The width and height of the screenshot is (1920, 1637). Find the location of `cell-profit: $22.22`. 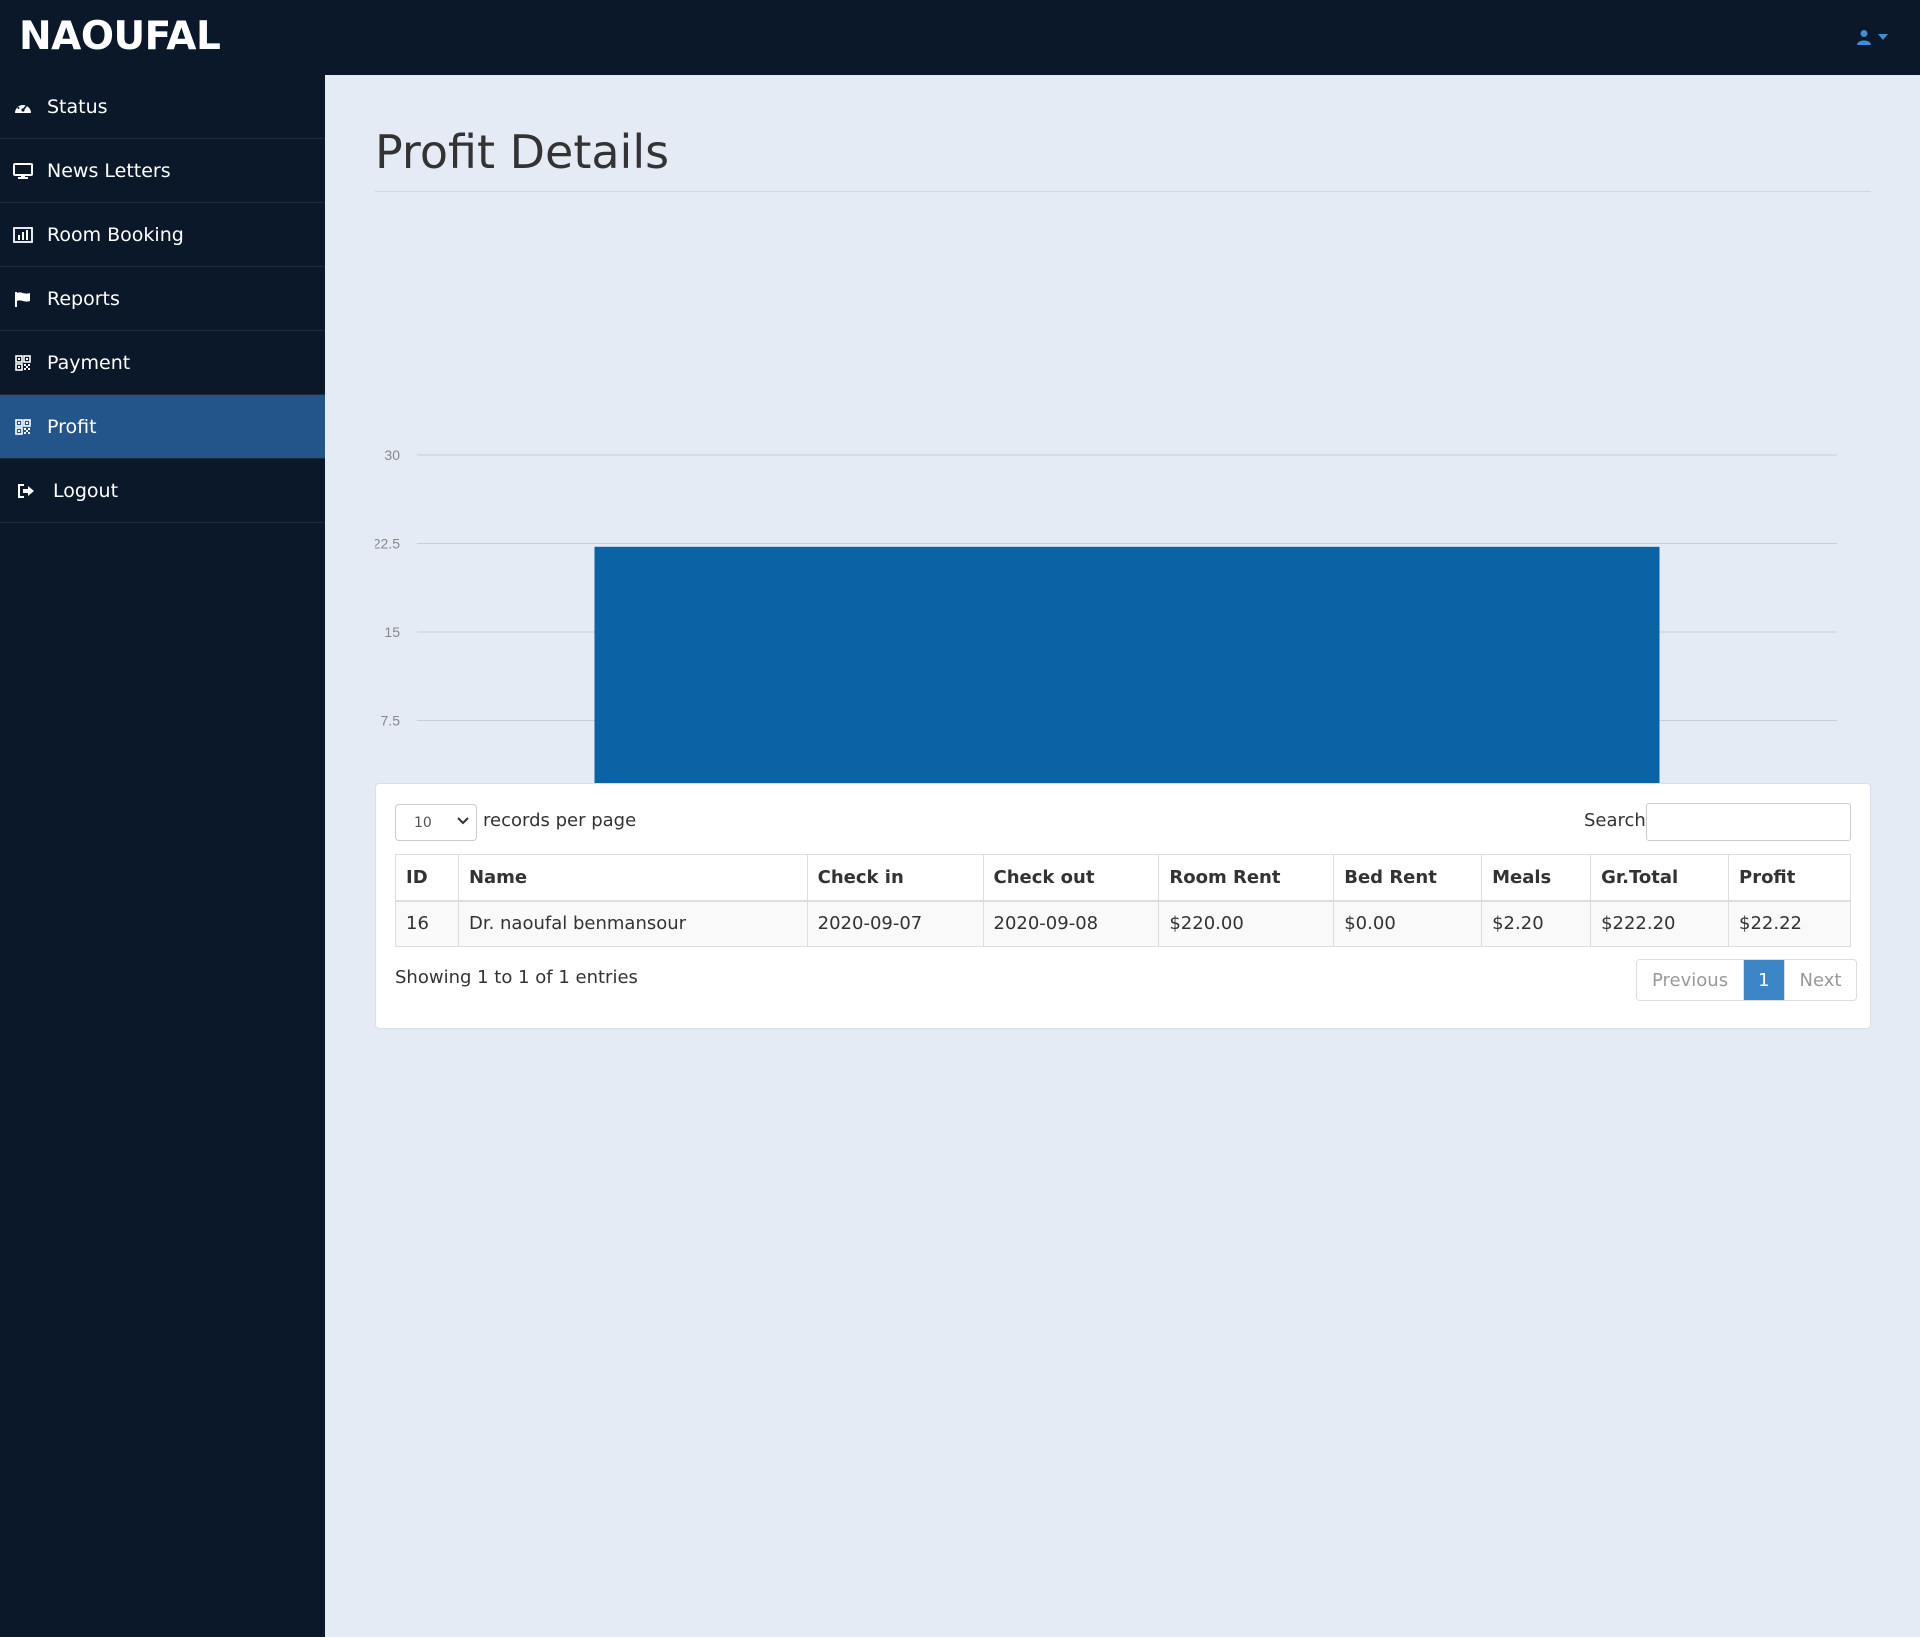

cell-profit: $22.22 is located at coordinates (1789, 923).